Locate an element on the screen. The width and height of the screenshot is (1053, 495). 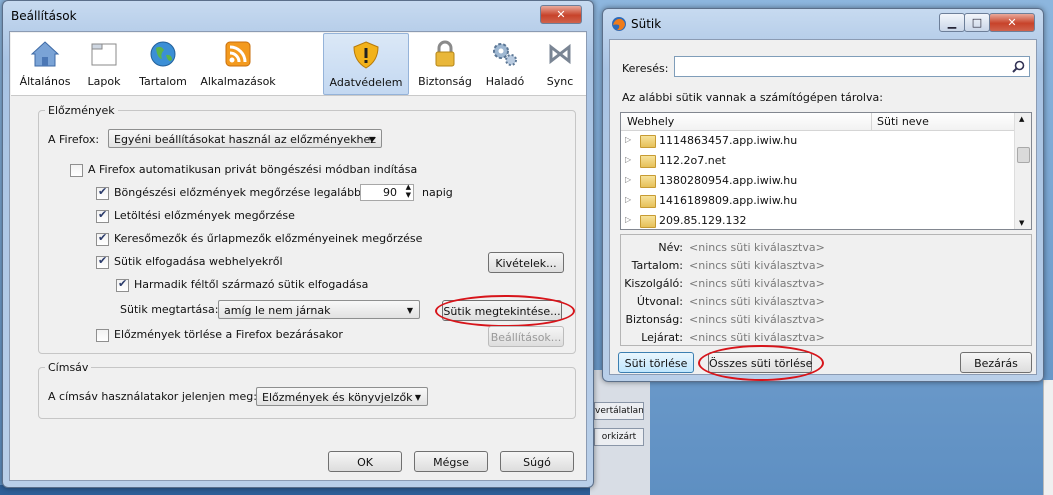
accept-cookies-label: Sütik elfogadása webhelyekről is located at coordinates (198, 261).